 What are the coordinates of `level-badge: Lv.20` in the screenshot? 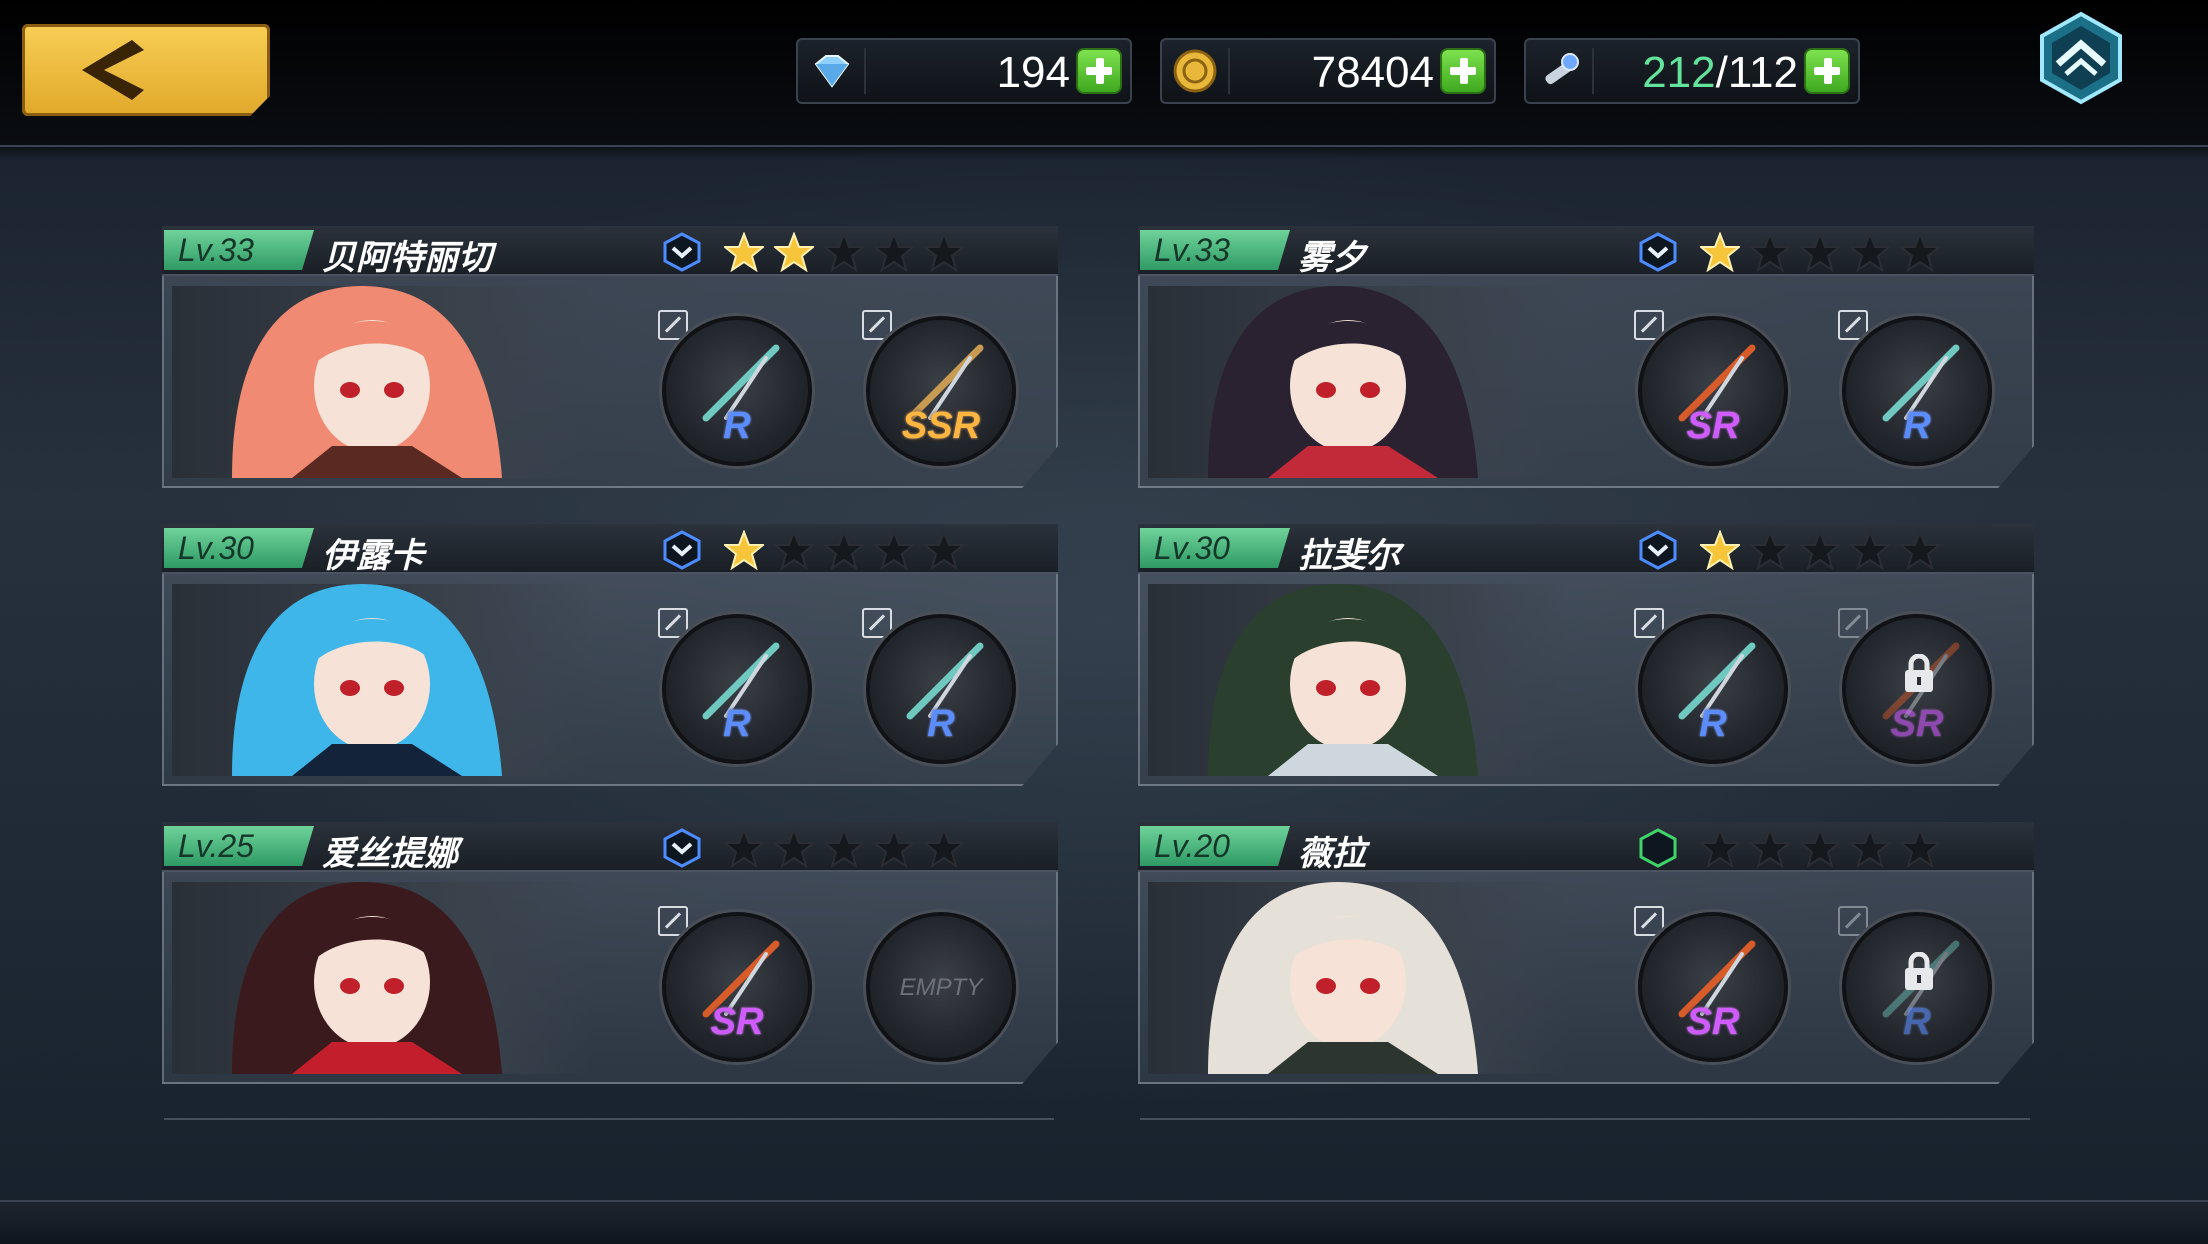 It's located at (1215, 846).